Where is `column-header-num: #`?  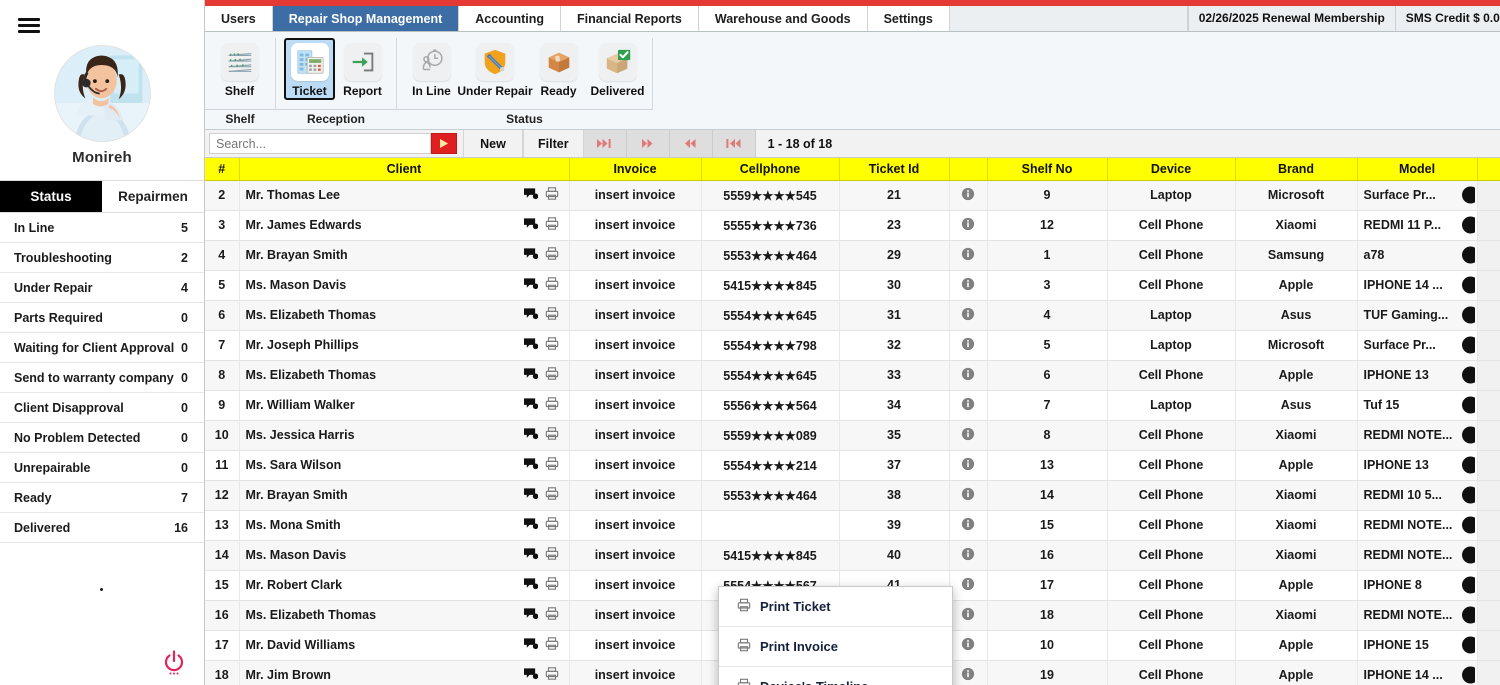
column-header-num: # is located at coordinates (222, 169).